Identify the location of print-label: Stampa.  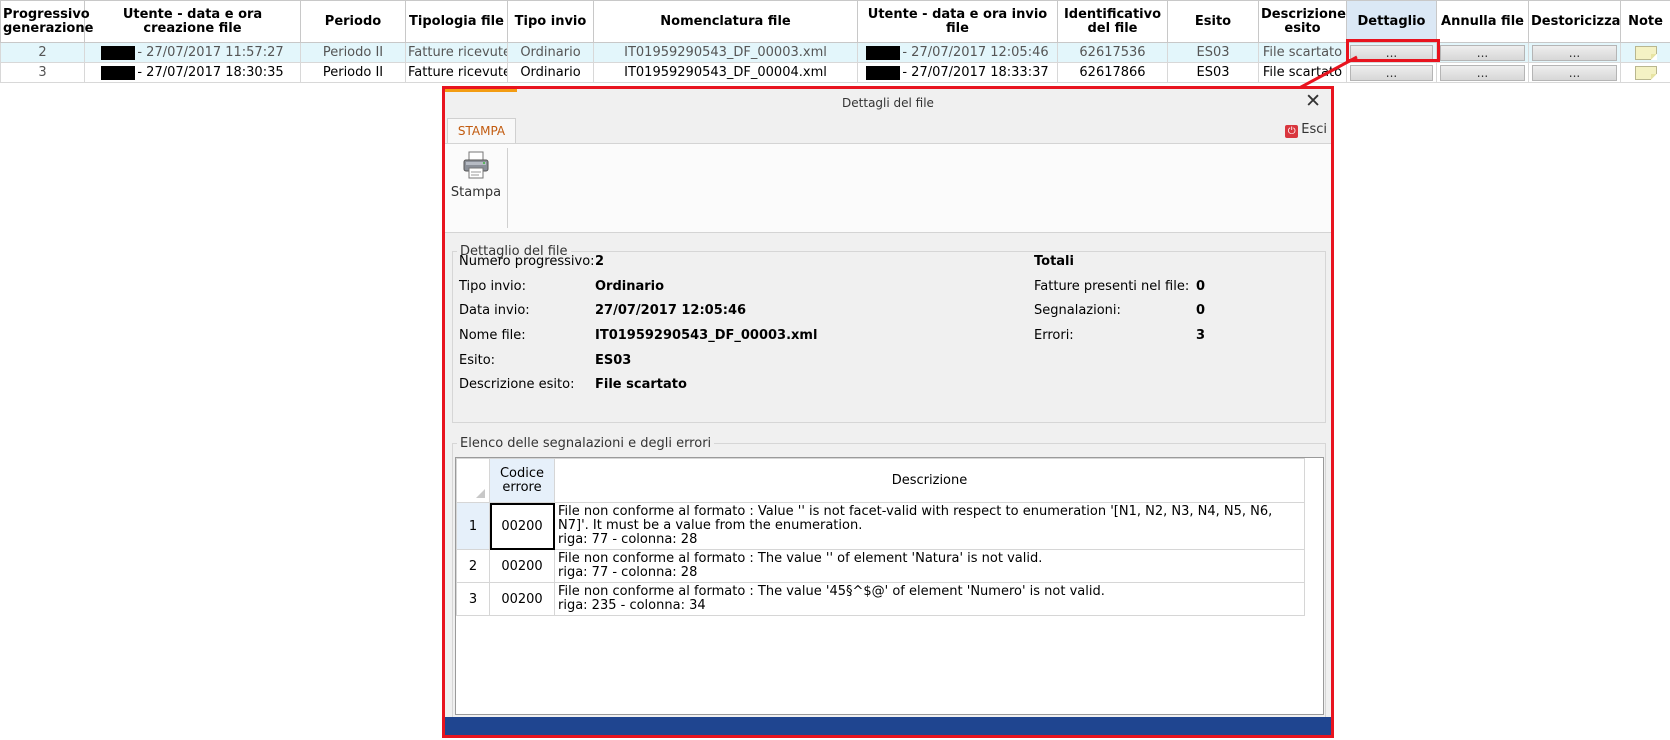
(476, 192).